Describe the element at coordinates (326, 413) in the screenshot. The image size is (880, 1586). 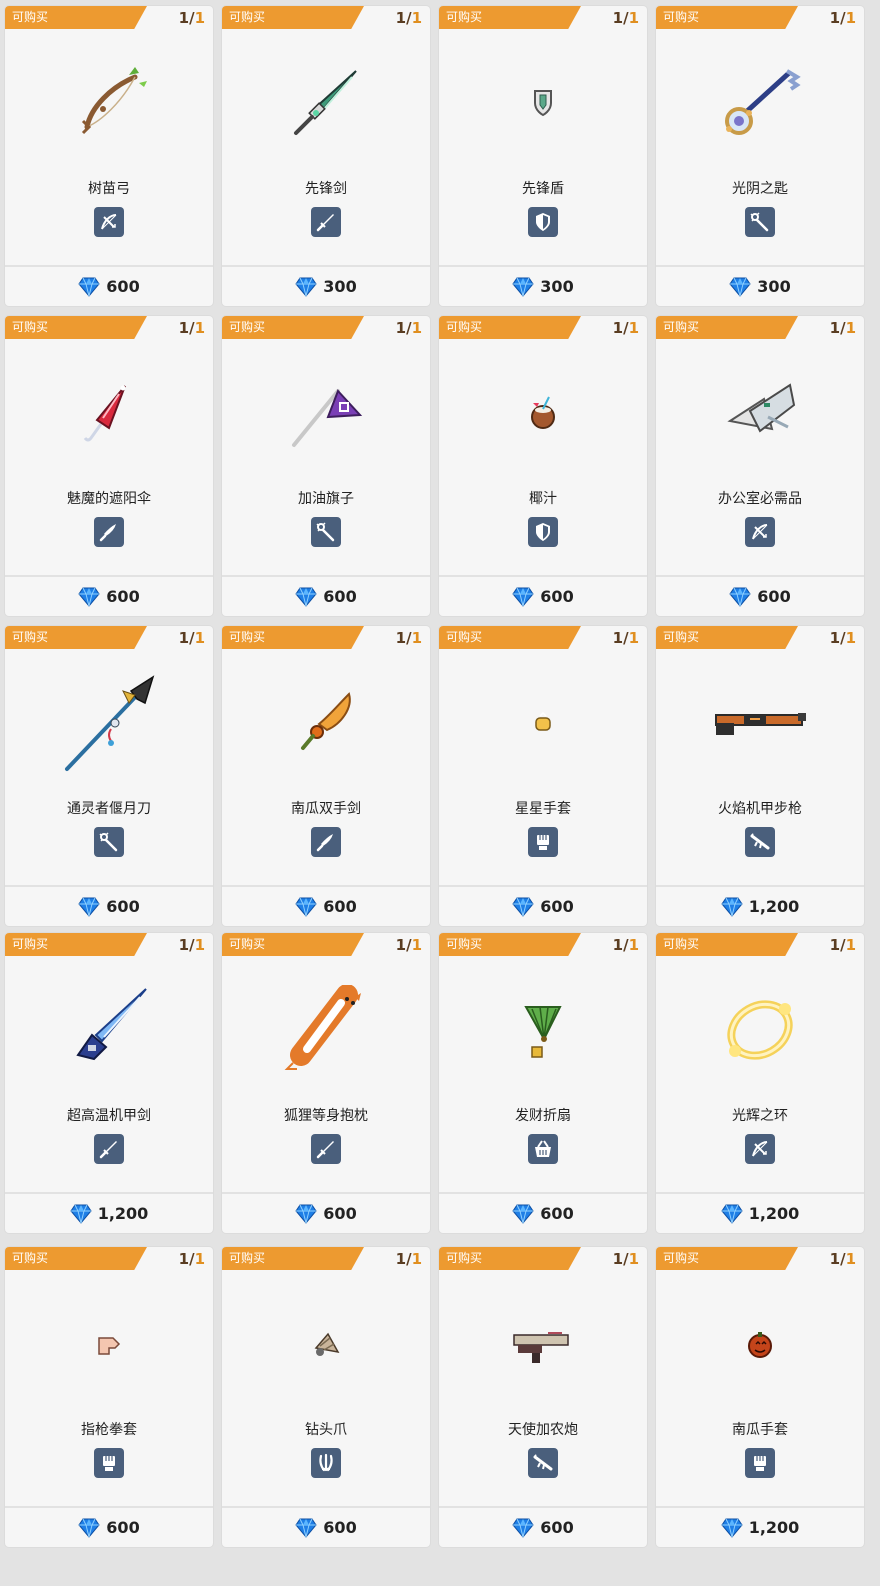
I see `cheer-flag-icon` at that location.